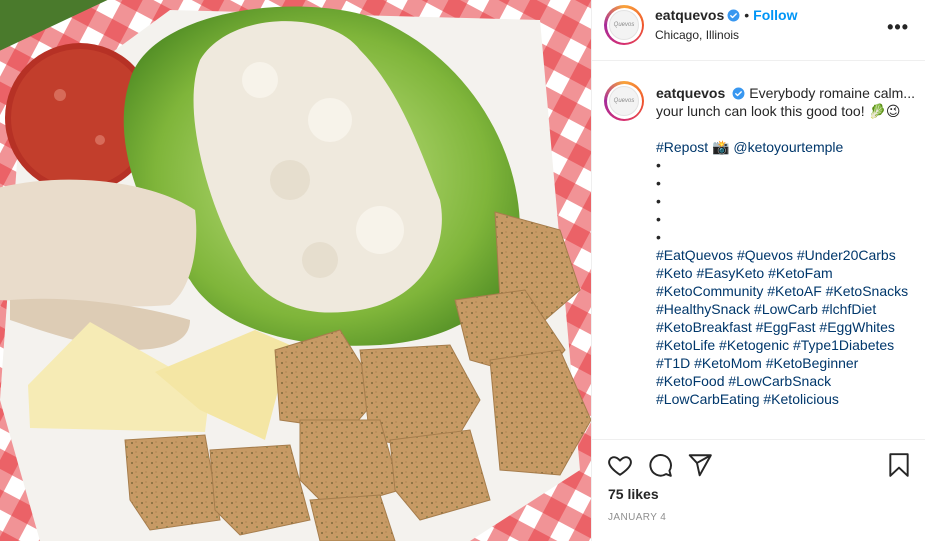  I want to click on caption-avatar: Quevos, so click(624, 101).